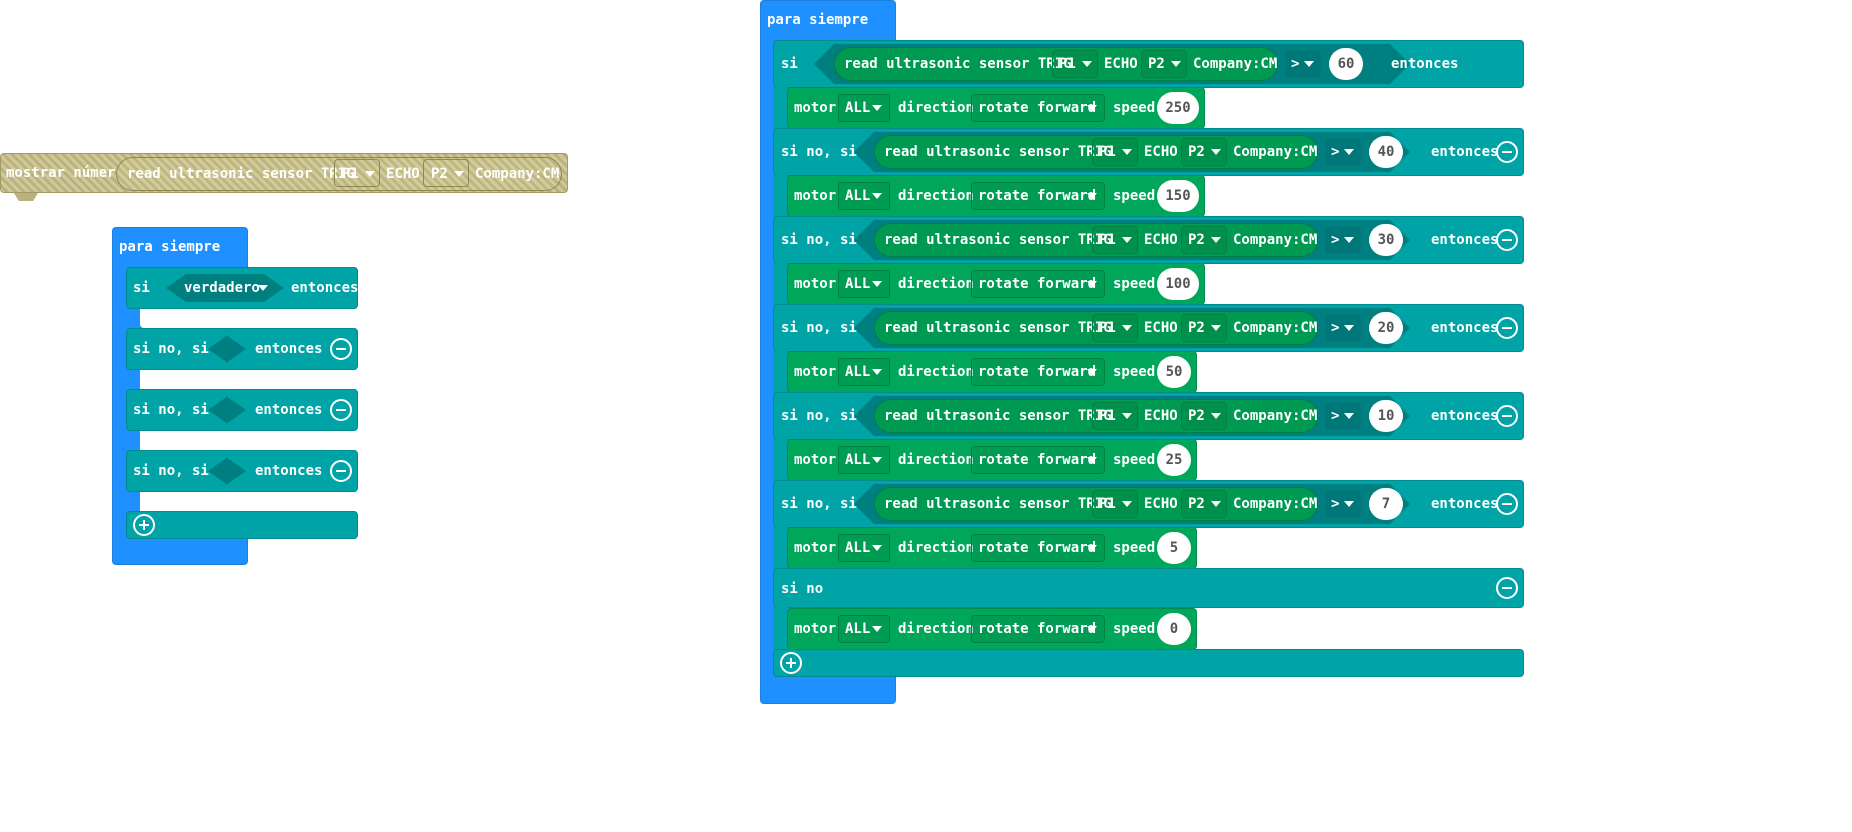 Image resolution: width=1852 pixels, height=832 pixels. I want to click on direction-label: direction, so click(936, 548).